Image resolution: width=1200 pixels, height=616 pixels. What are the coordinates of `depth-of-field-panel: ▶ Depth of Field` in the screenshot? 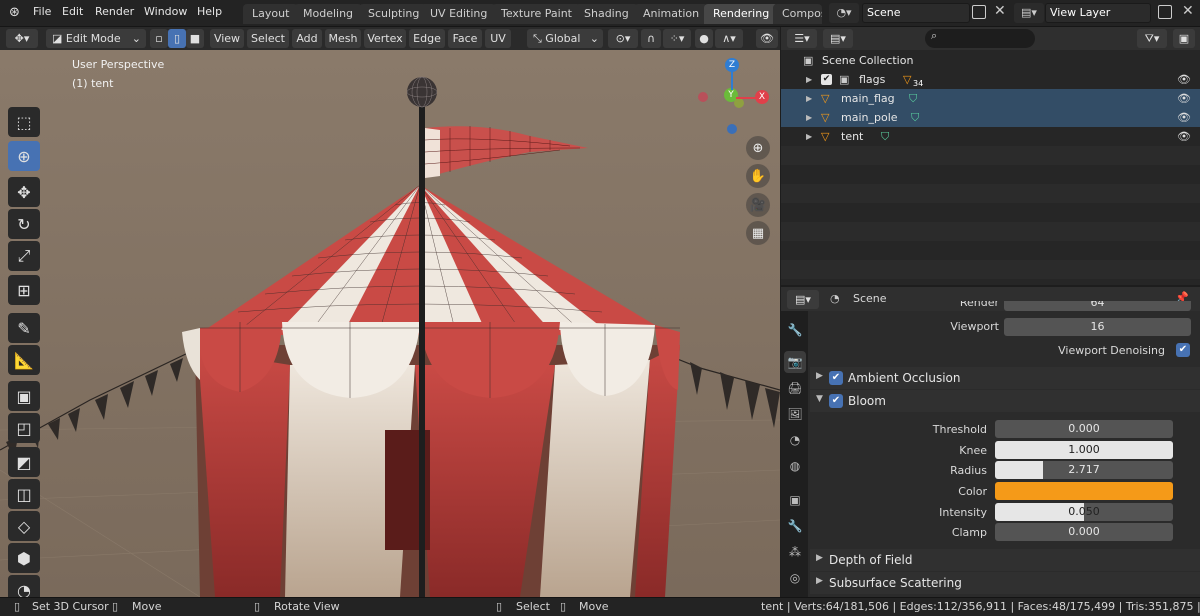 It's located at (1005, 560).